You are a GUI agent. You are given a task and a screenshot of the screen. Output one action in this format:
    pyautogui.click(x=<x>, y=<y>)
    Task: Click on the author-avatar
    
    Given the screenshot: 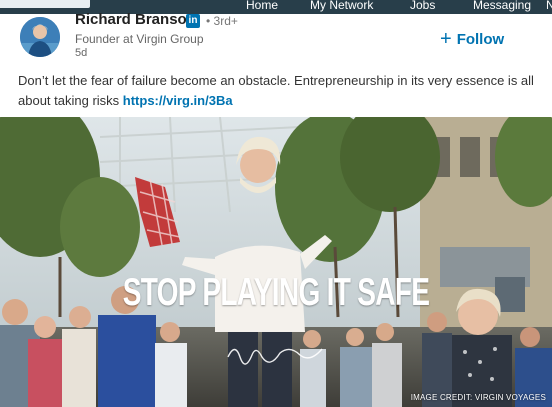 What is the action you would take?
    pyautogui.click(x=40, y=37)
    